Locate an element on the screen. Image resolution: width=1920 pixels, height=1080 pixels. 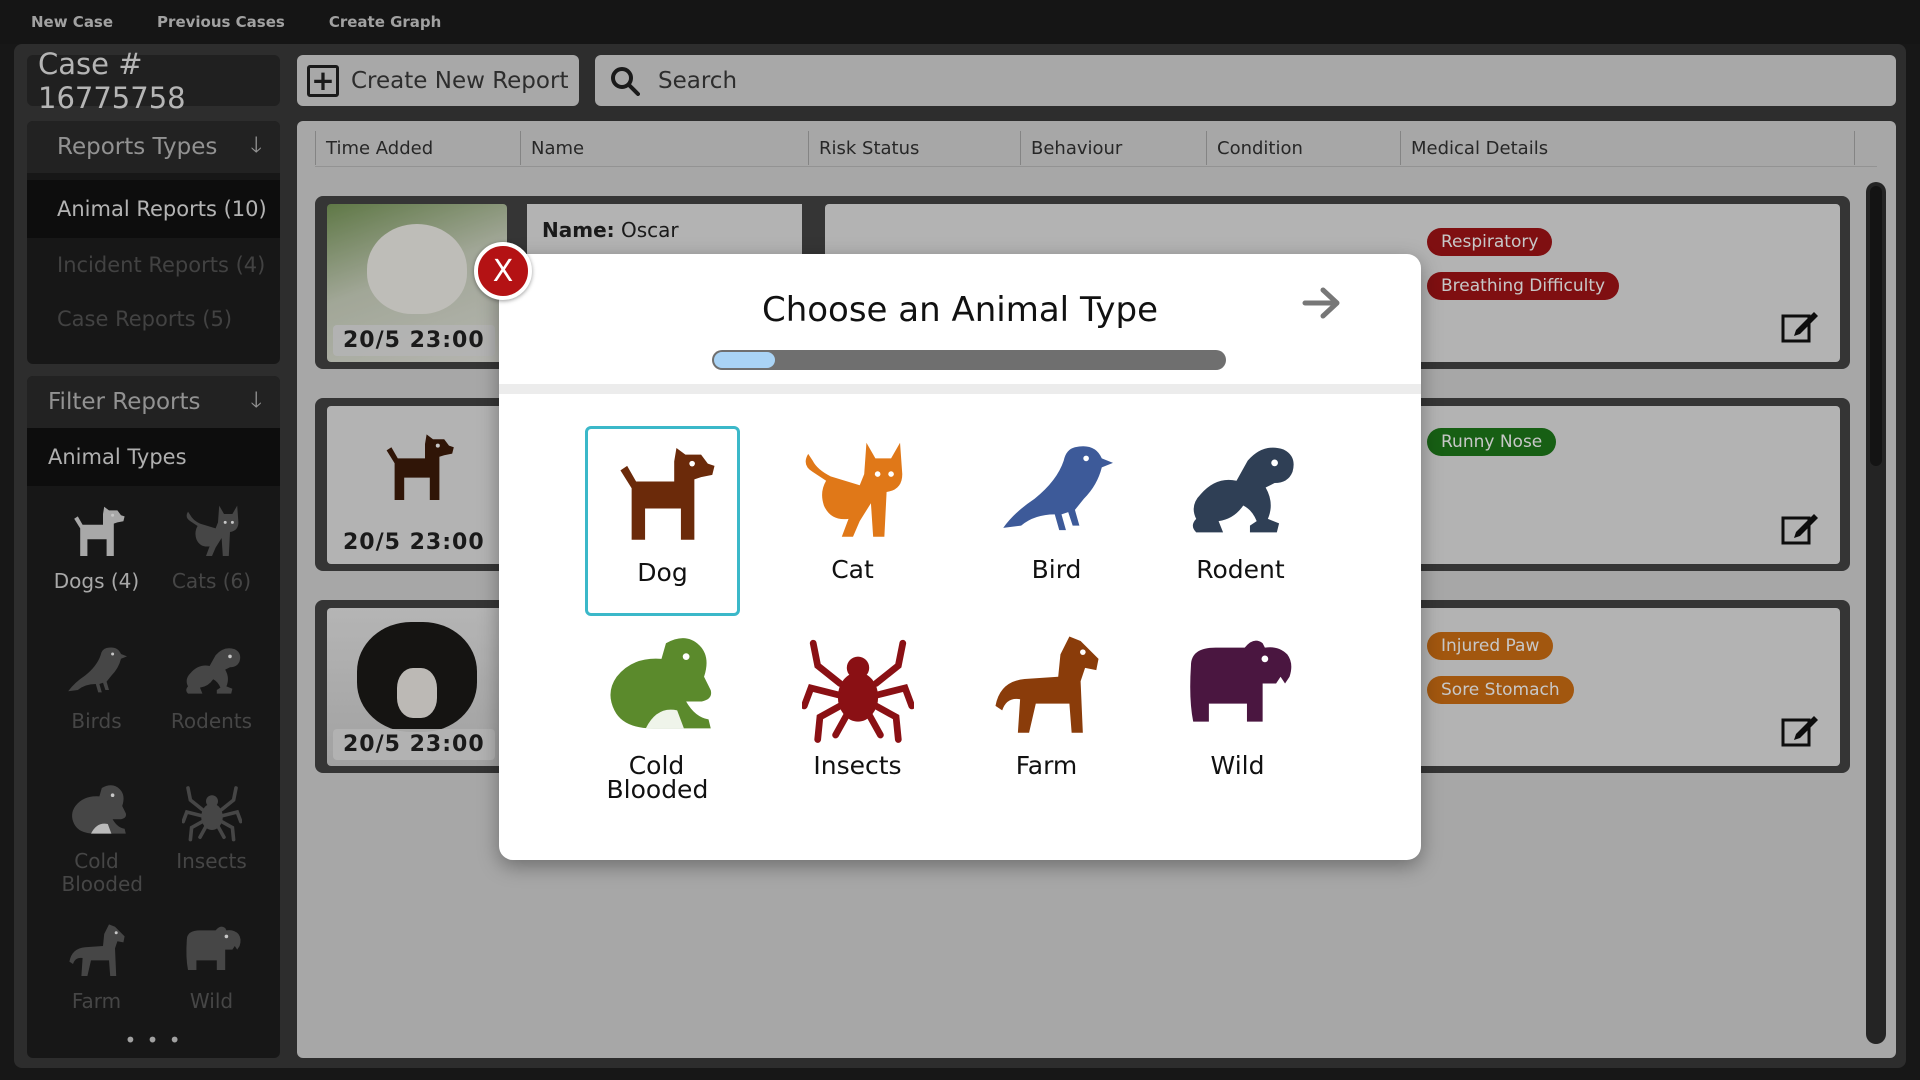
rodent-icon is located at coordinates (1241, 492).